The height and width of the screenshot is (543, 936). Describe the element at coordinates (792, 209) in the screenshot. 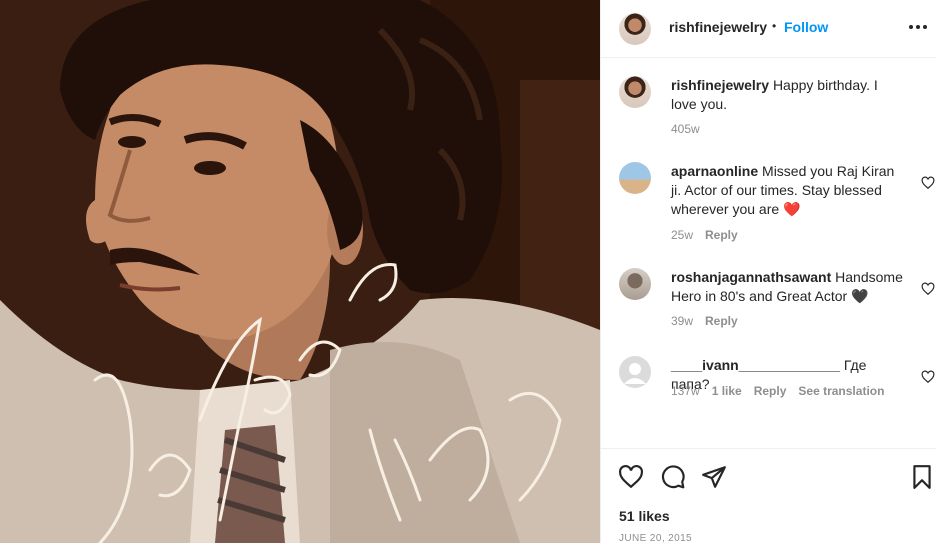

I see `red-heart-emoji: ❤️` at that location.